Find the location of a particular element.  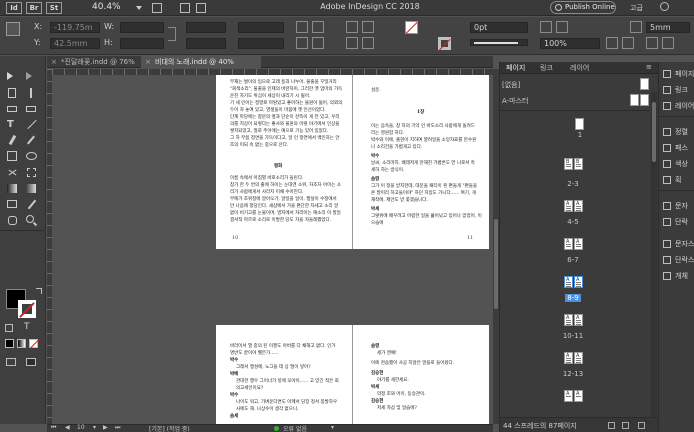

last-page-icon: ⏭ is located at coordinates (117, 428).